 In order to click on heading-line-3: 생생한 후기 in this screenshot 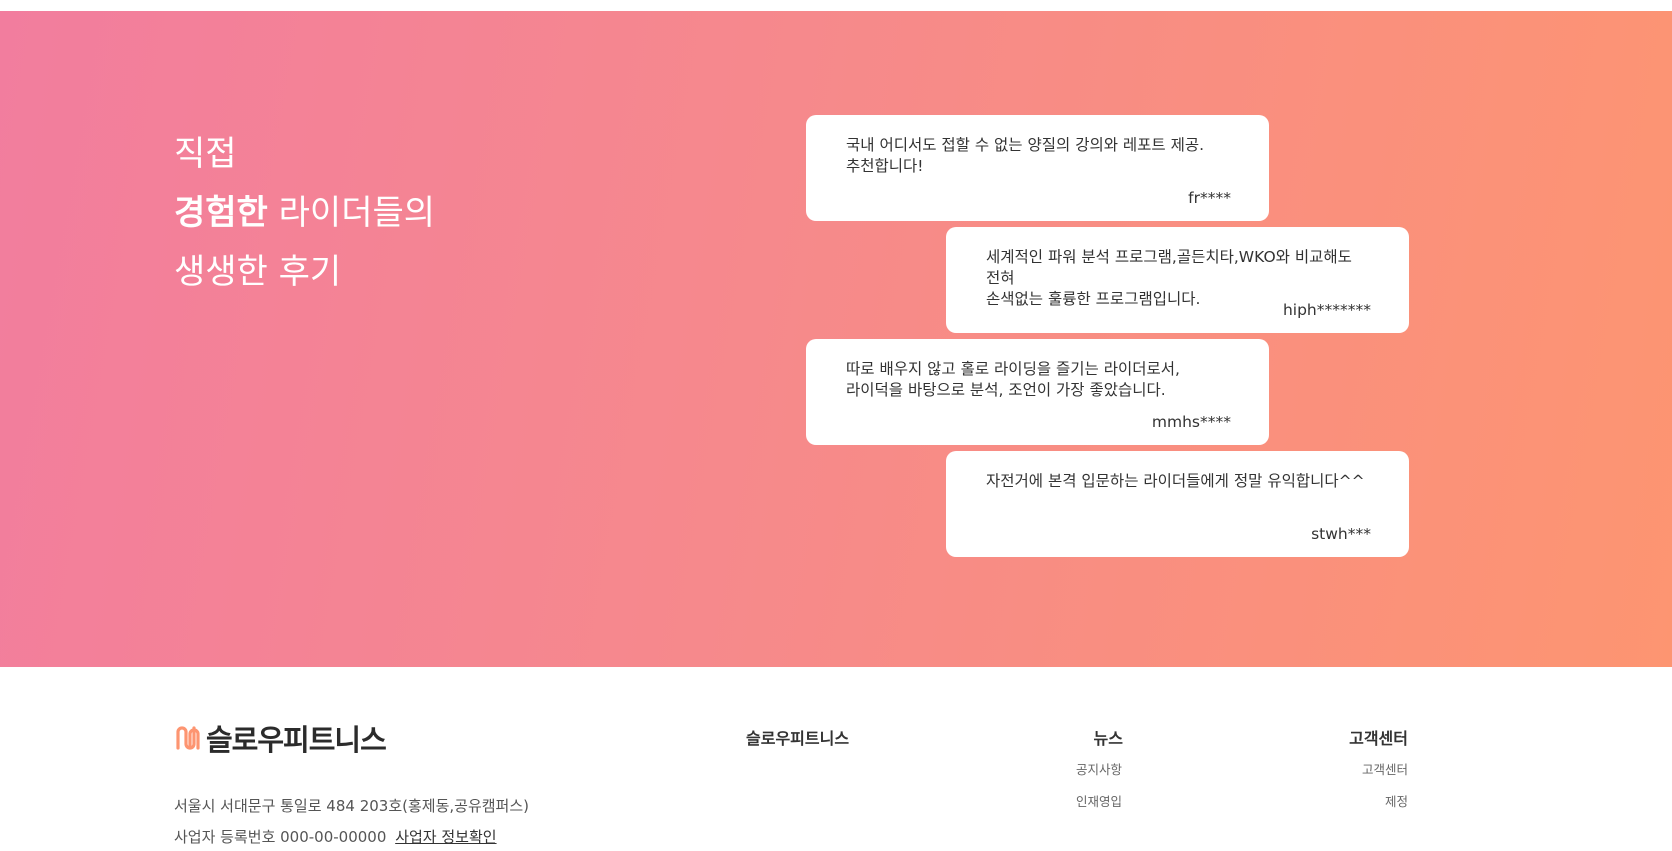, I will do `click(258, 272)`.